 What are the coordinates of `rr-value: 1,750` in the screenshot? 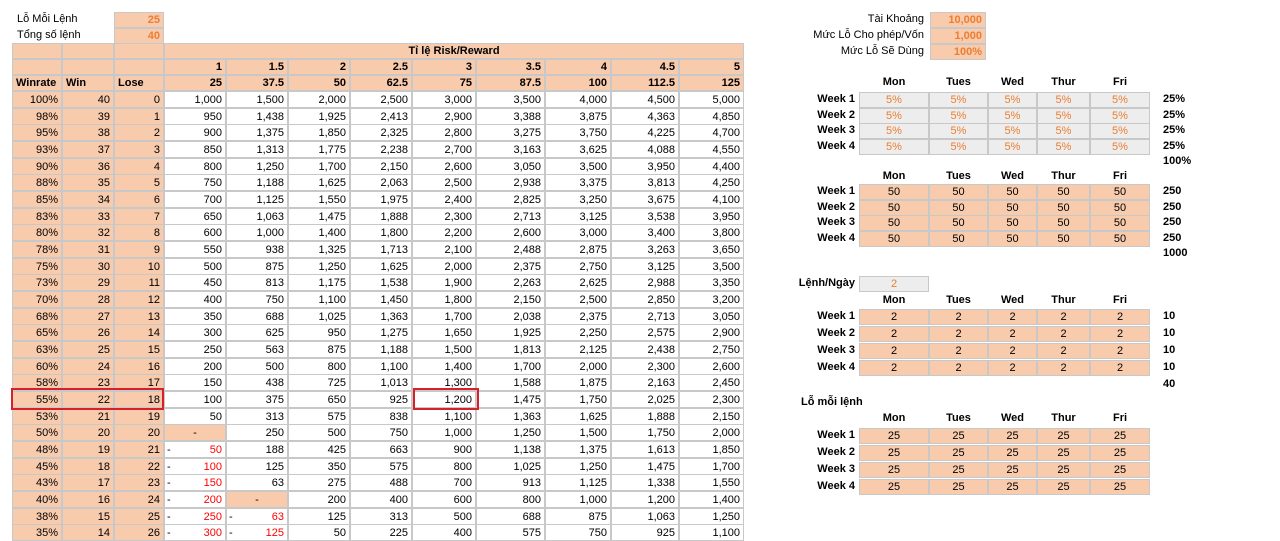 It's located at (661, 433).